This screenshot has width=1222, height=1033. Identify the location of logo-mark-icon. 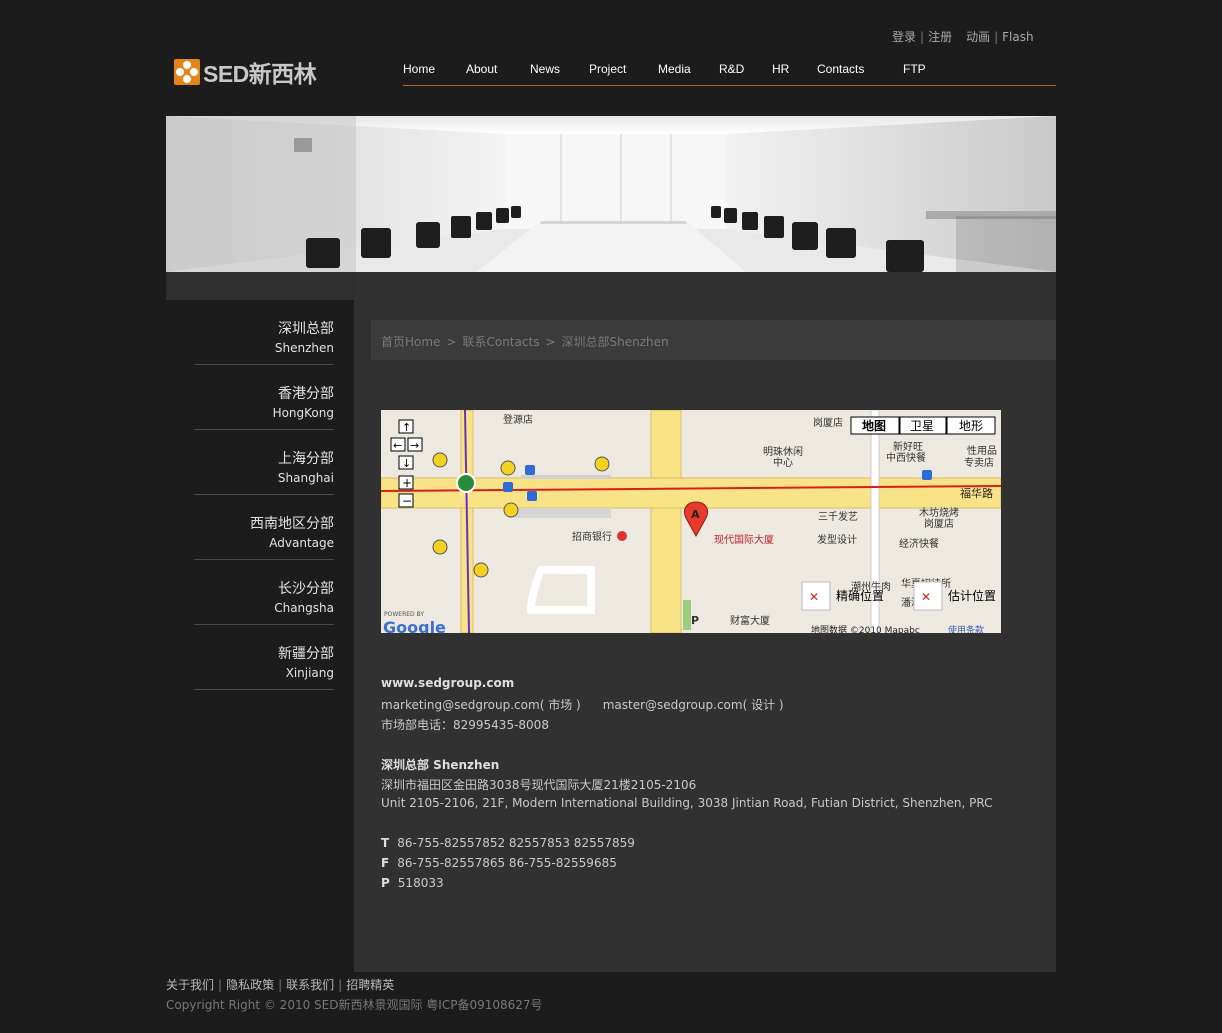
(187, 72).